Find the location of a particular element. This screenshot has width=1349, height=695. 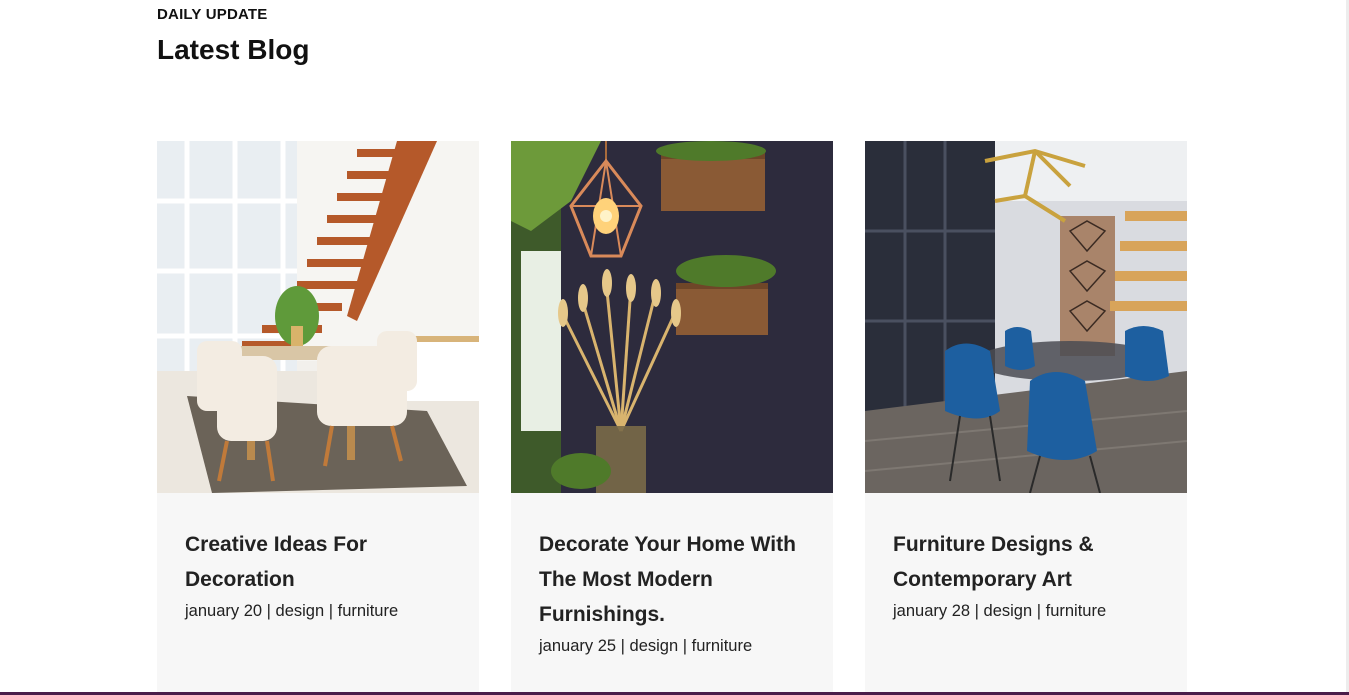

pendant-lamp-wheat-decor-photo is located at coordinates (672, 317).